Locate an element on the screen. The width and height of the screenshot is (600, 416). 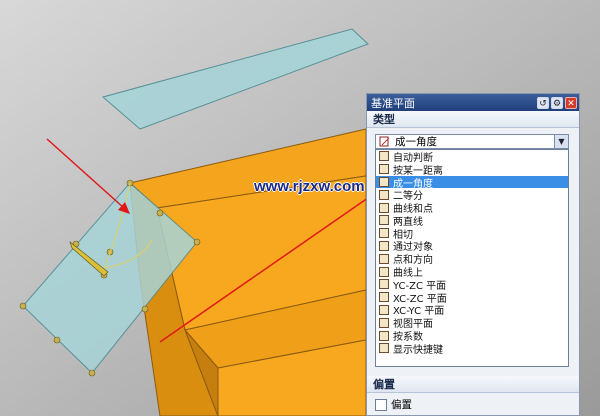
offset-checkbox is located at coordinates (381, 404).